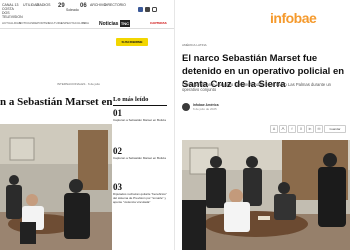 This screenshot has width=350, height=250. I want to click on font-decrease-button: A, so click(274, 129).